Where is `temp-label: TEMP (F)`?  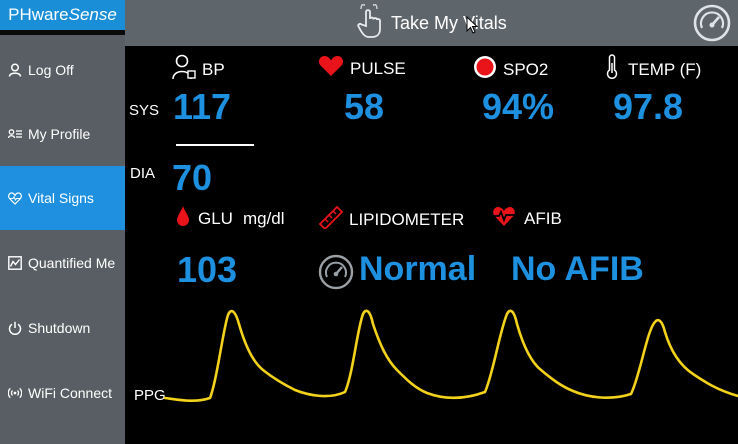 temp-label: TEMP (F) is located at coordinates (653, 69).